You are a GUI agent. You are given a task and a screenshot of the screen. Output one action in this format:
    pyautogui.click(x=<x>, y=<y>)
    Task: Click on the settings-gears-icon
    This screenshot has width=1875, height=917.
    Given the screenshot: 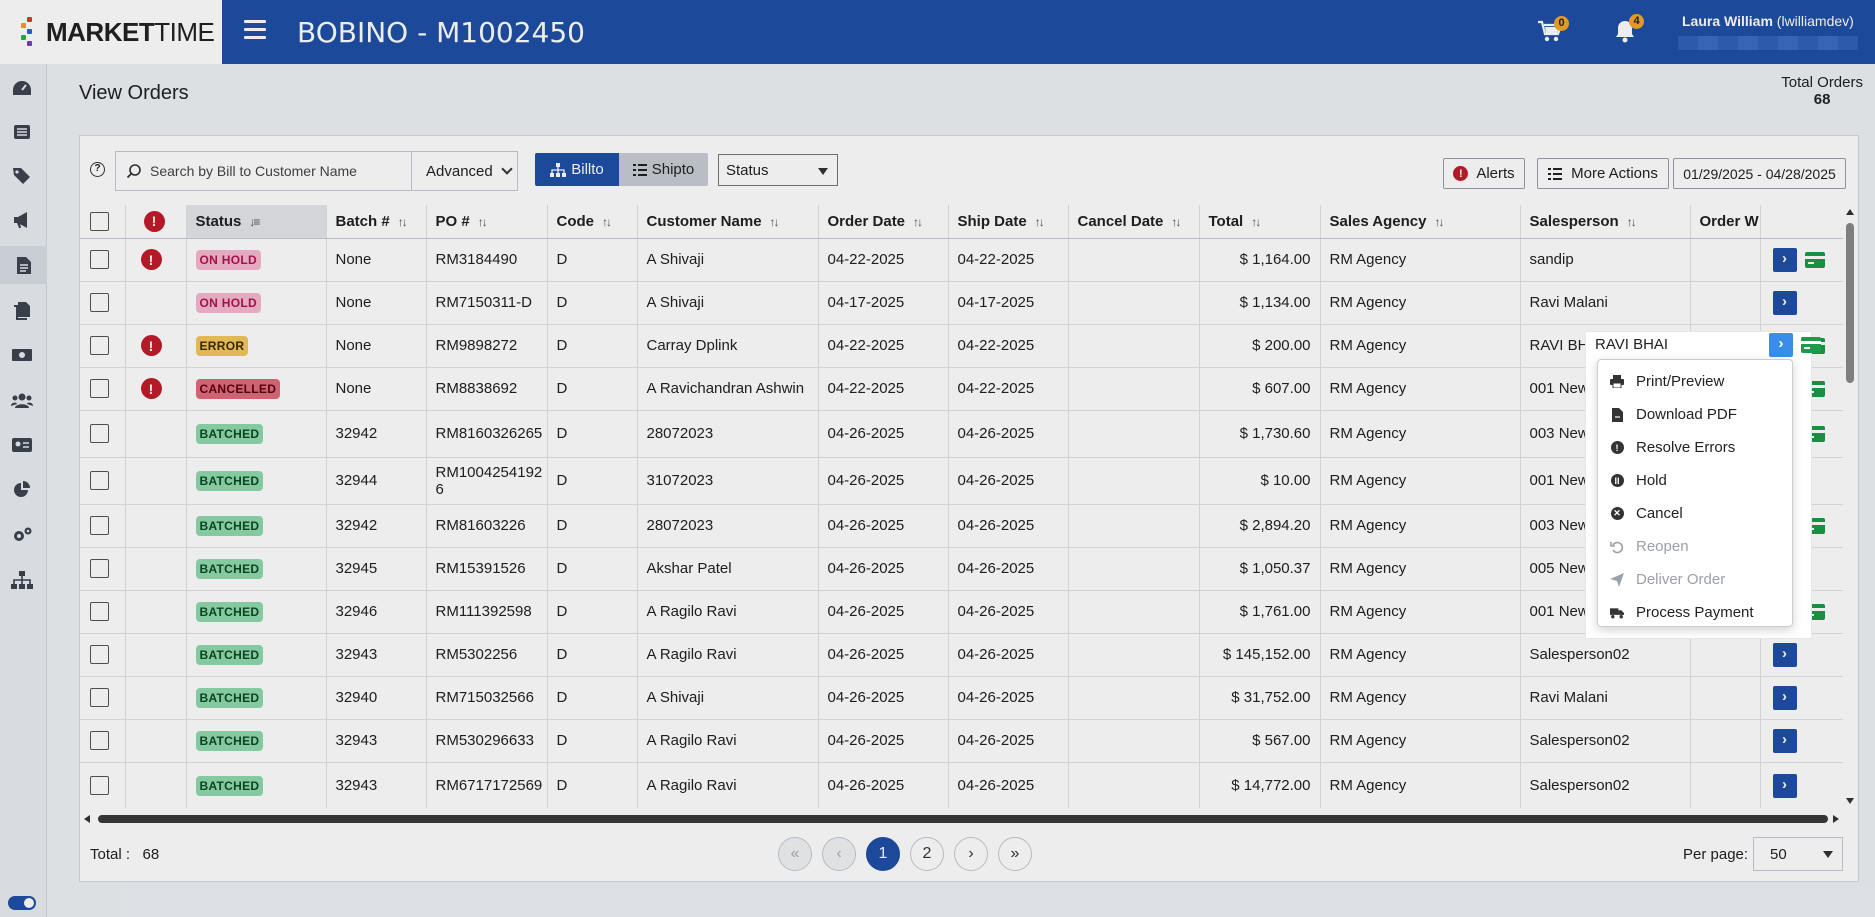 What is the action you would take?
    pyautogui.click(x=22, y=535)
    